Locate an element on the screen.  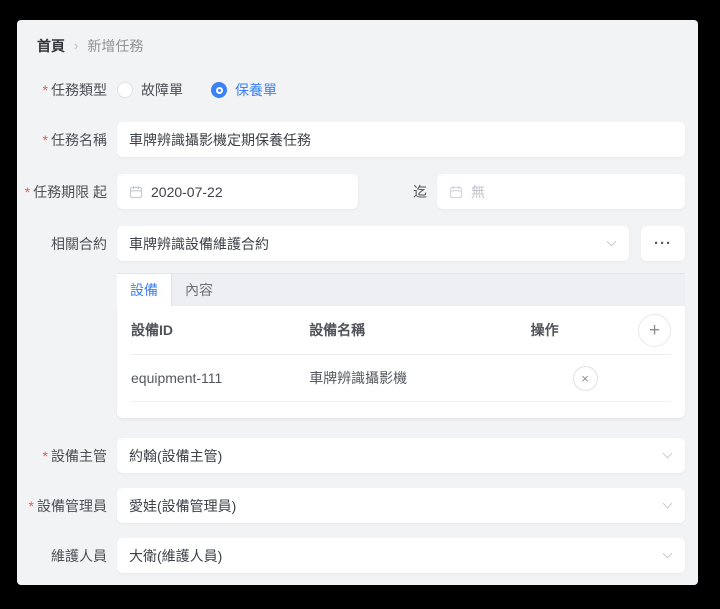
breadcrumb: 首頁 › 新增任務 is located at coordinates (357, 38).